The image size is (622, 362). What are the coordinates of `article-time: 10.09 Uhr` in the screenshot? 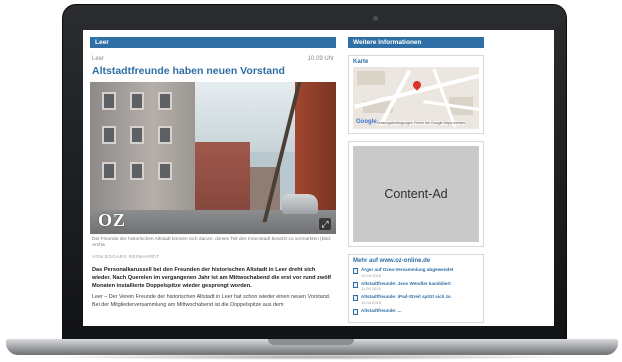 It's located at (320, 59).